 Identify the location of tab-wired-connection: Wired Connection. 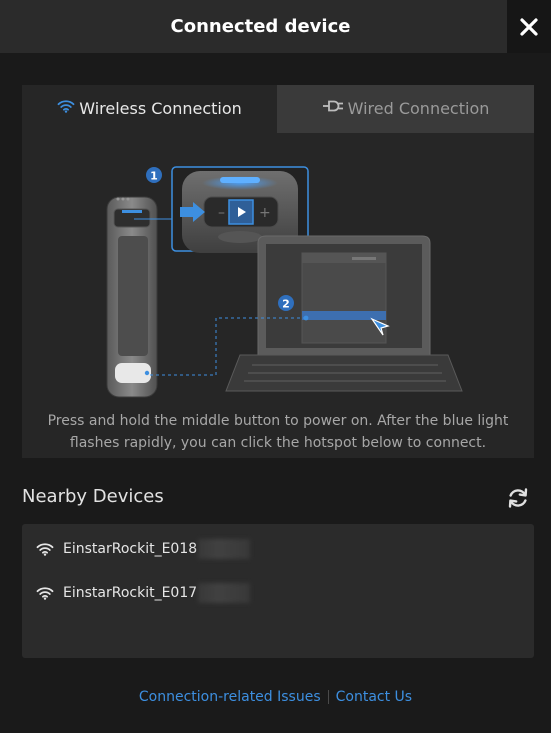
(405, 109).